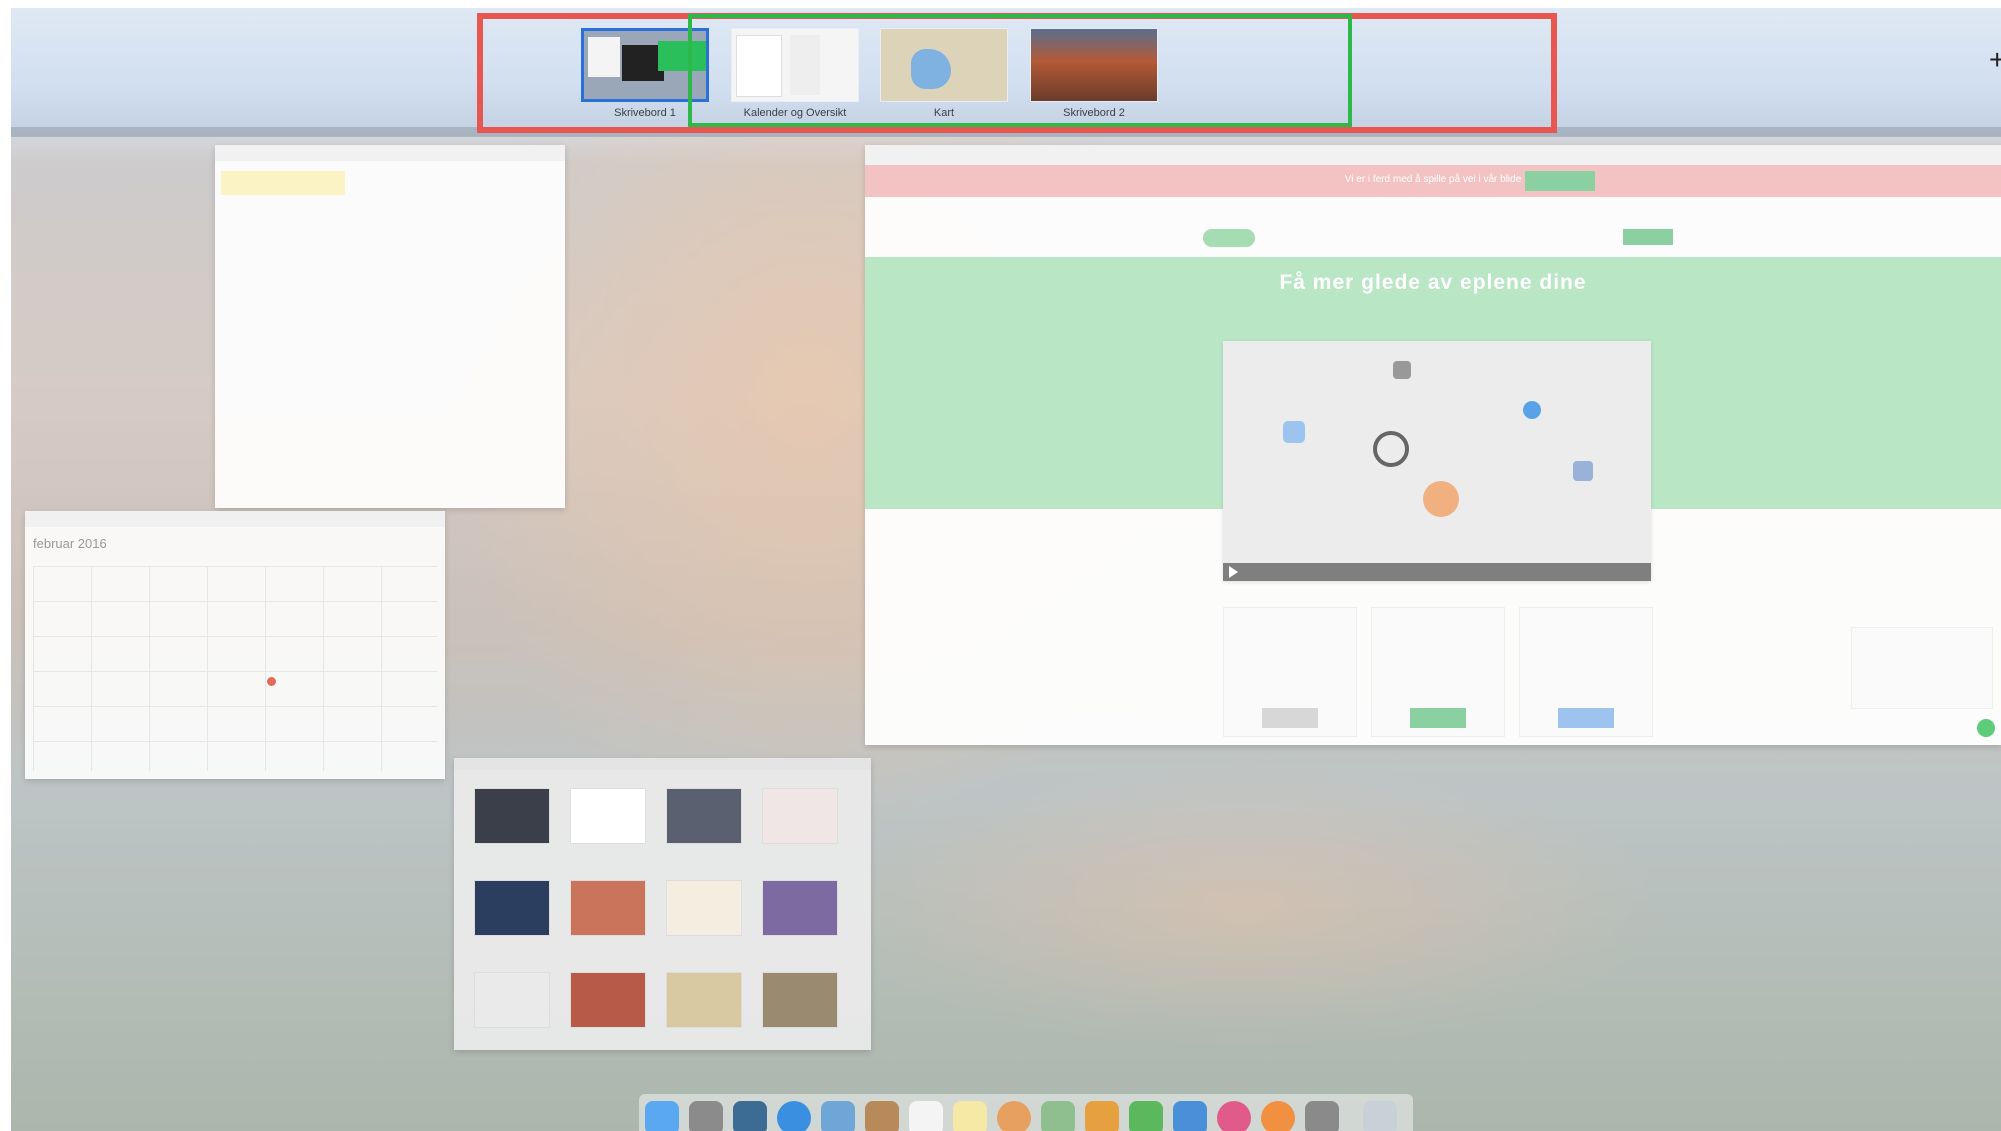  What do you see at coordinates (1146, 1116) in the screenshot?
I see `numbers-icon` at bounding box center [1146, 1116].